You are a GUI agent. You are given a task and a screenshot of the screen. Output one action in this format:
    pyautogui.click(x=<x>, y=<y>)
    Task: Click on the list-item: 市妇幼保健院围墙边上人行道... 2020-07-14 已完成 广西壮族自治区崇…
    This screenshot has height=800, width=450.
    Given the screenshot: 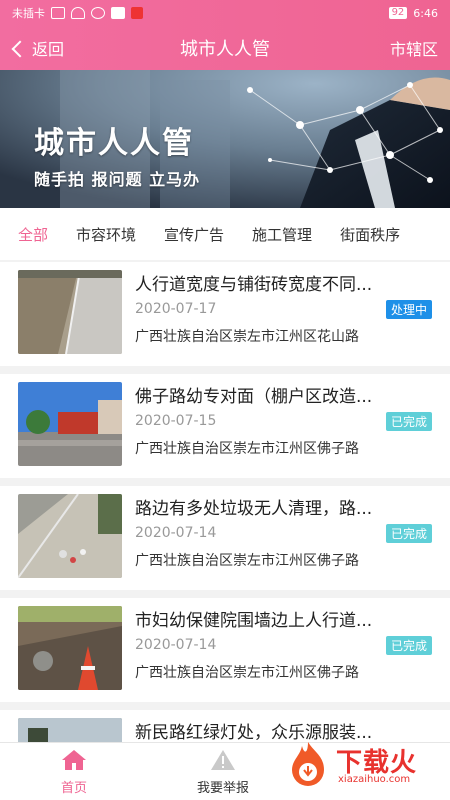 What is the action you would take?
    pyautogui.click(x=225, y=650)
    